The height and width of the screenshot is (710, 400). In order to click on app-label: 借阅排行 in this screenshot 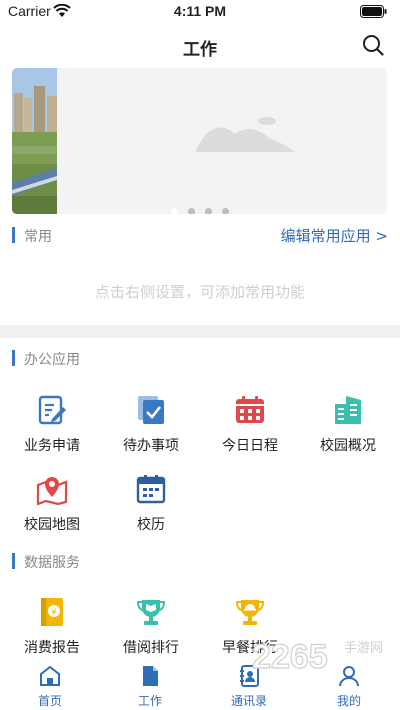, I will do `click(151, 648)`.